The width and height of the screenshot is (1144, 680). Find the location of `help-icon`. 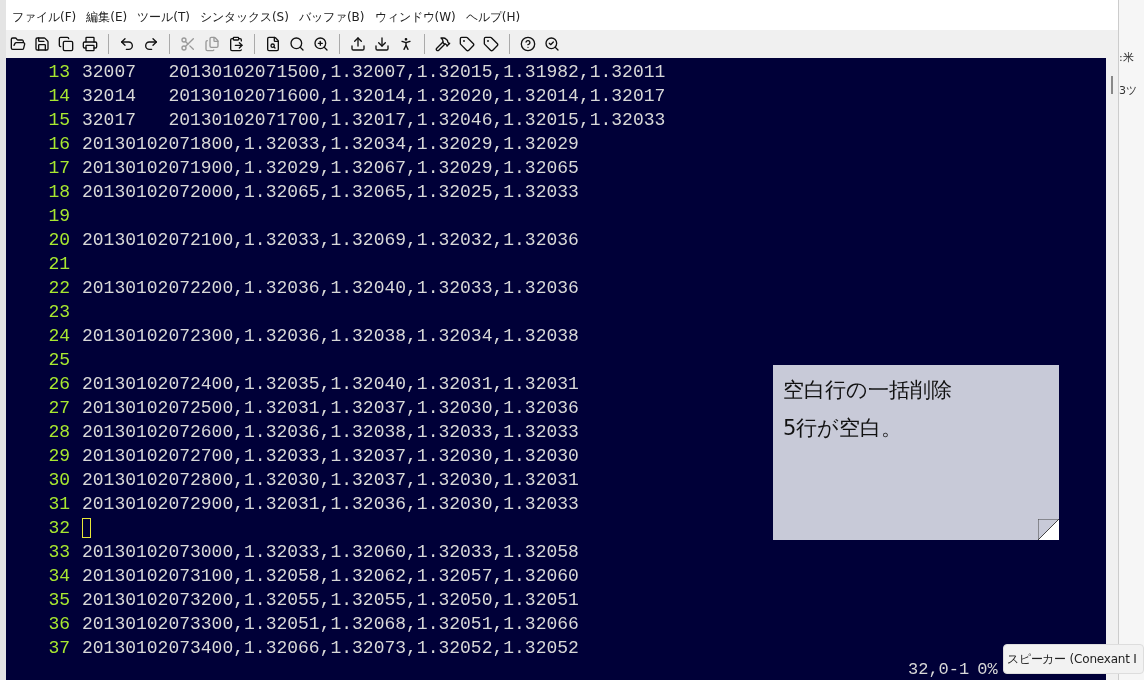

help-icon is located at coordinates (528, 44).